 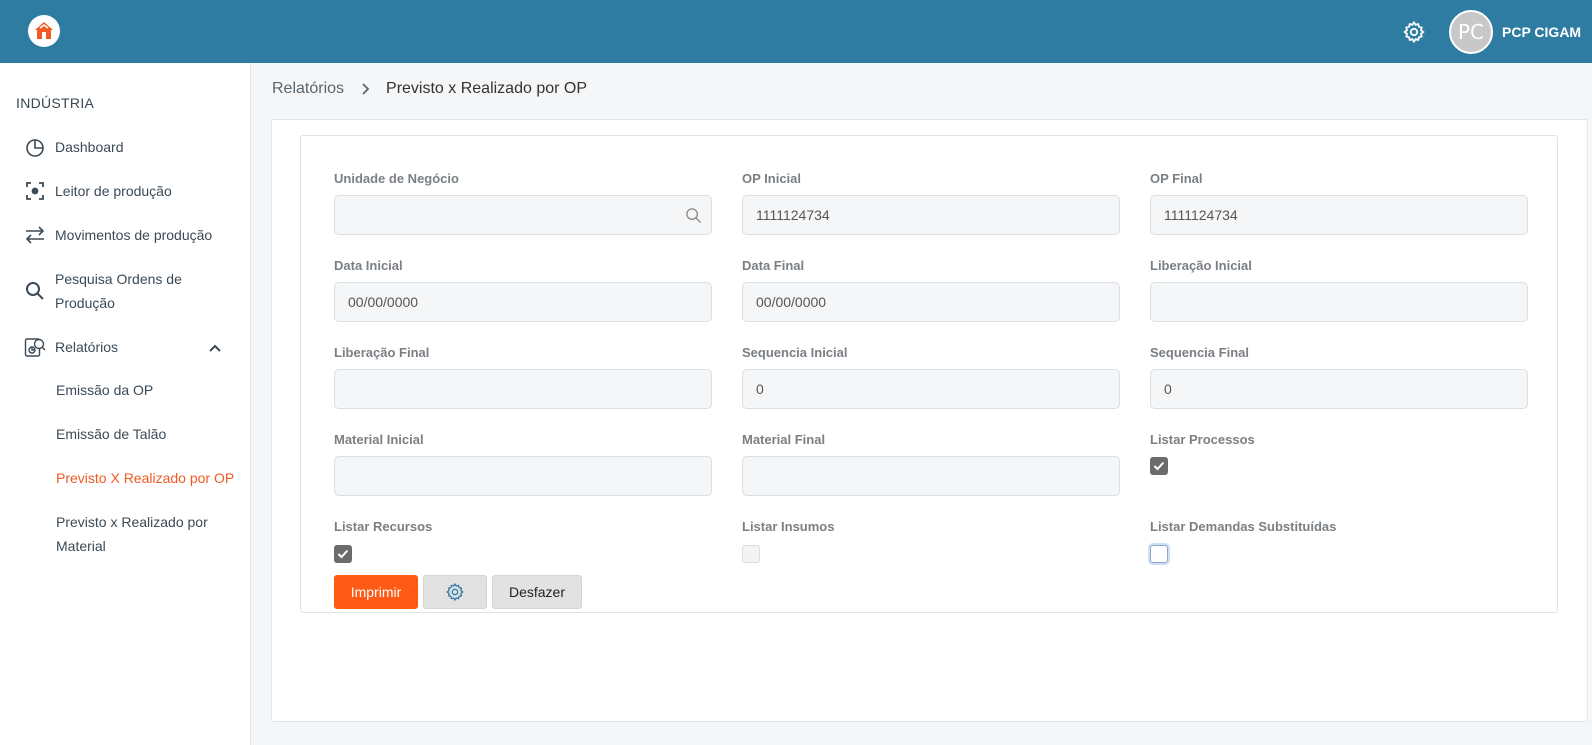 What do you see at coordinates (35, 347) in the screenshot?
I see `reports-icon` at bounding box center [35, 347].